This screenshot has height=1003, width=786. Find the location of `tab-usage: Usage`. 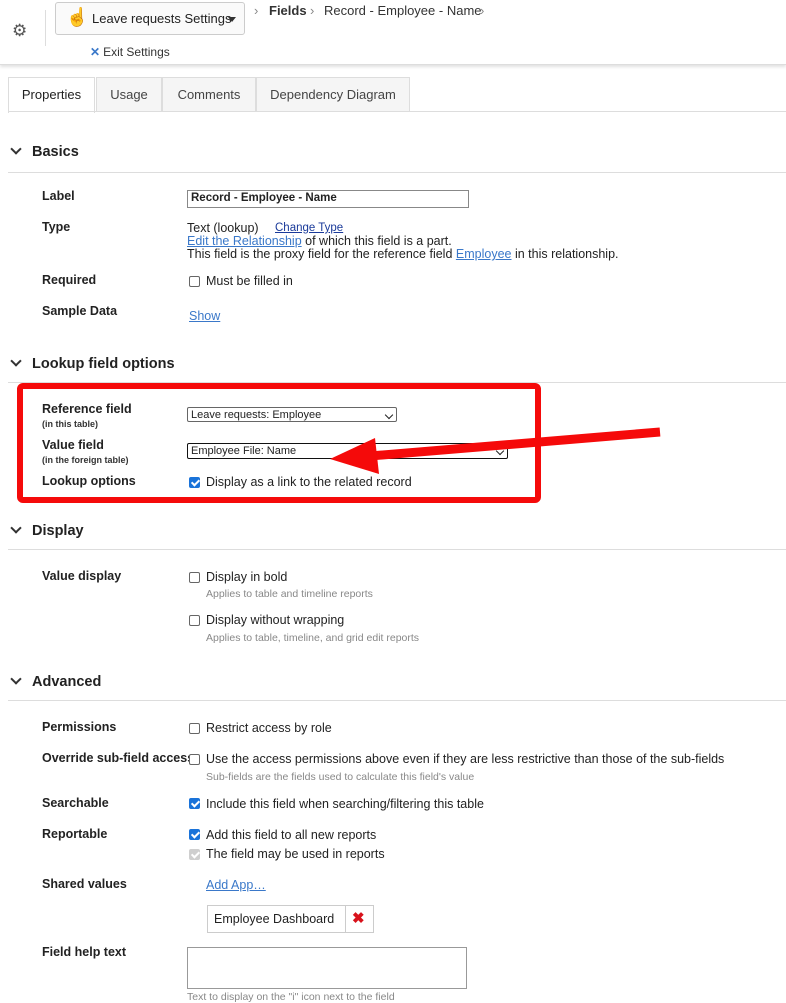

tab-usage: Usage is located at coordinates (129, 94).